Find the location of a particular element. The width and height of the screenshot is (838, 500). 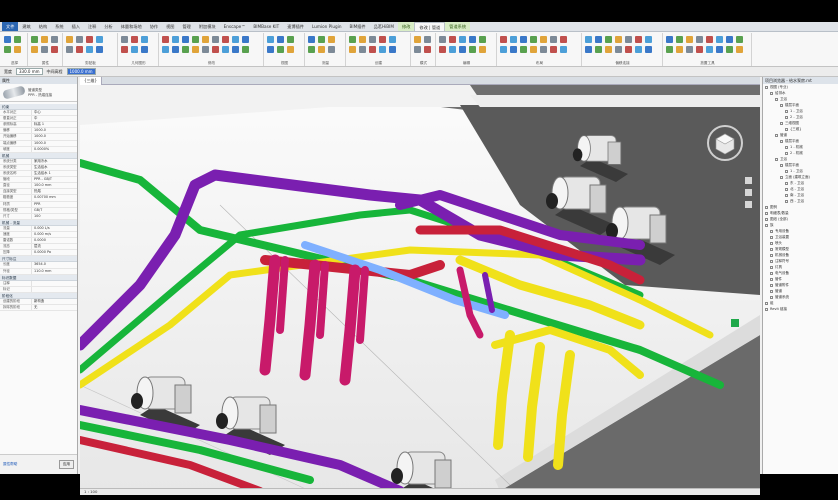

magenta-riser-pipe is located at coordinates (362, 305).